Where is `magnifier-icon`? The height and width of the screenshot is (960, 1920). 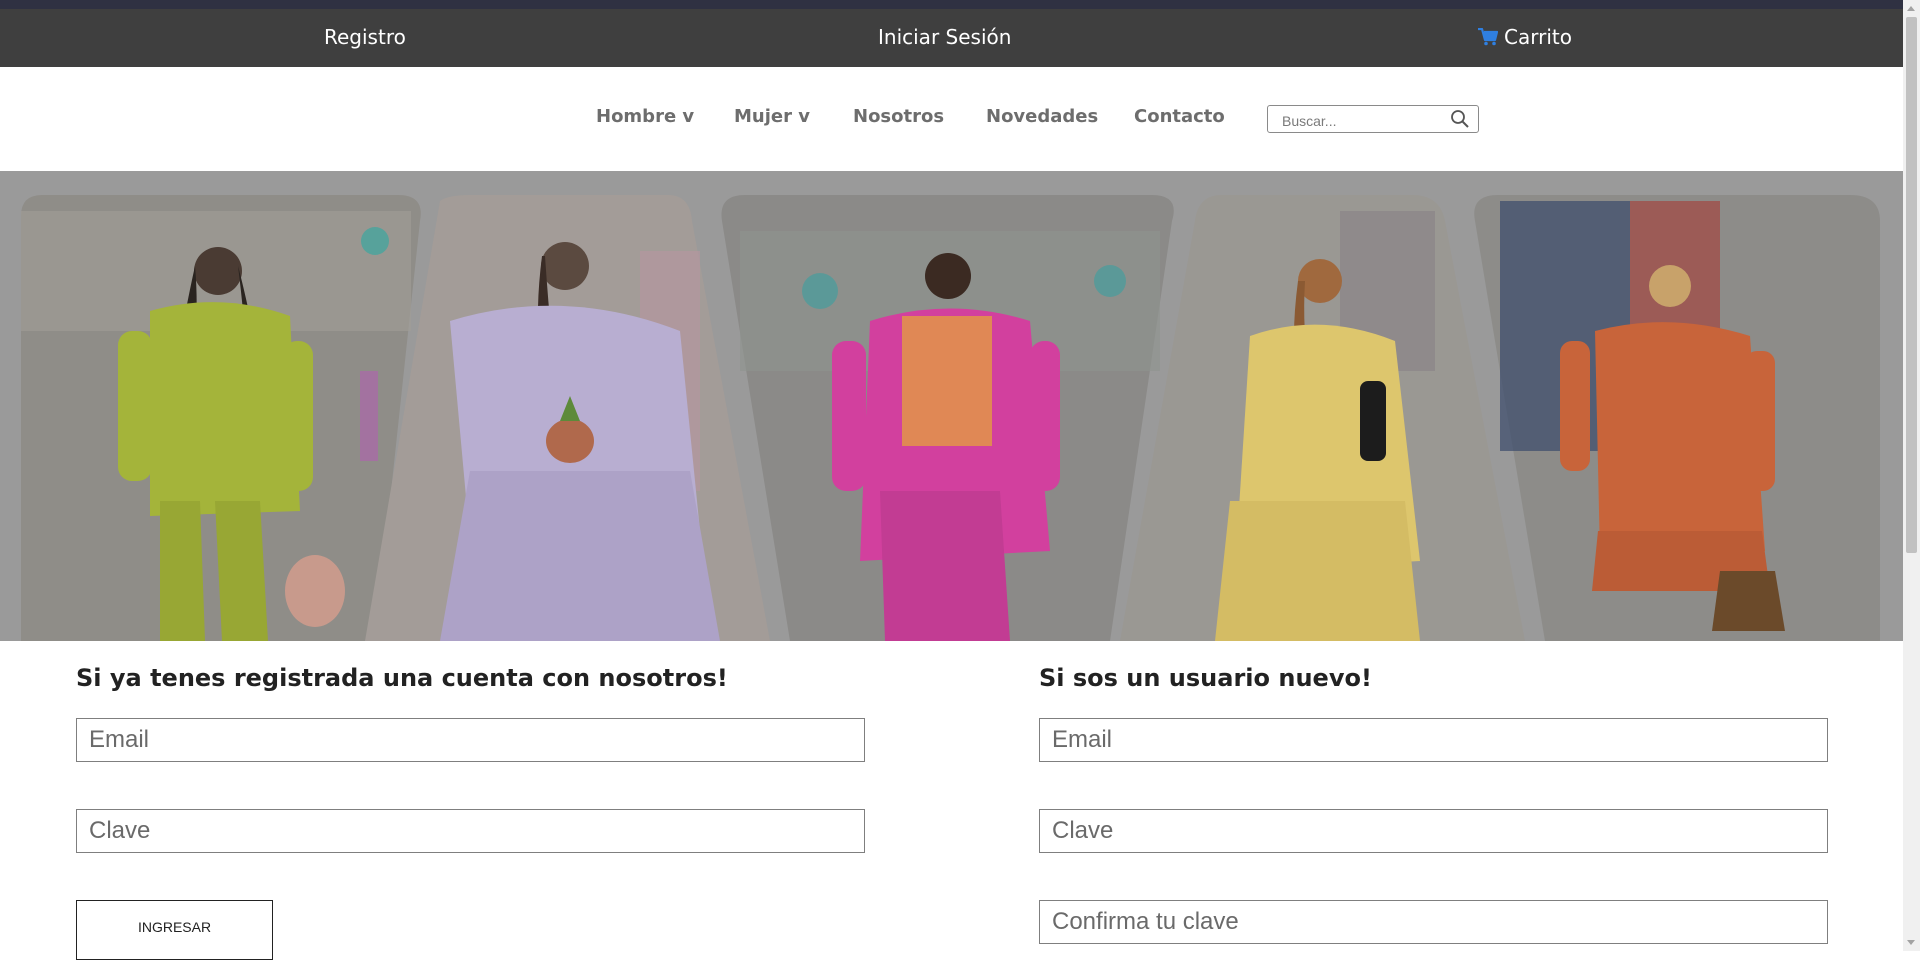 magnifier-icon is located at coordinates (1460, 119).